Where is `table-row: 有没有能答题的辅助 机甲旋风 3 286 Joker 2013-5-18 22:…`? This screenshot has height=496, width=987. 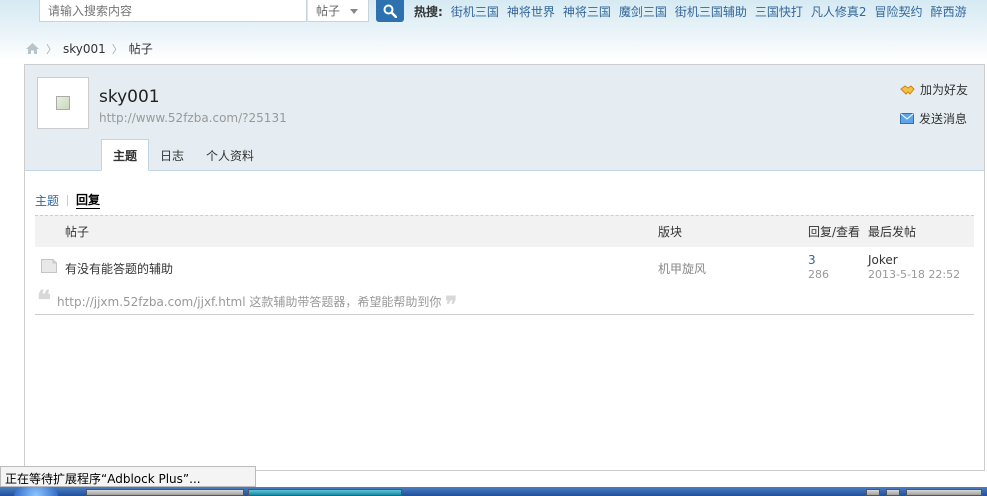
table-row: 有没有能答题的辅助 机甲旋风 3 286 Joker 2013-5-18 22:… is located at coordinates (504, 267).